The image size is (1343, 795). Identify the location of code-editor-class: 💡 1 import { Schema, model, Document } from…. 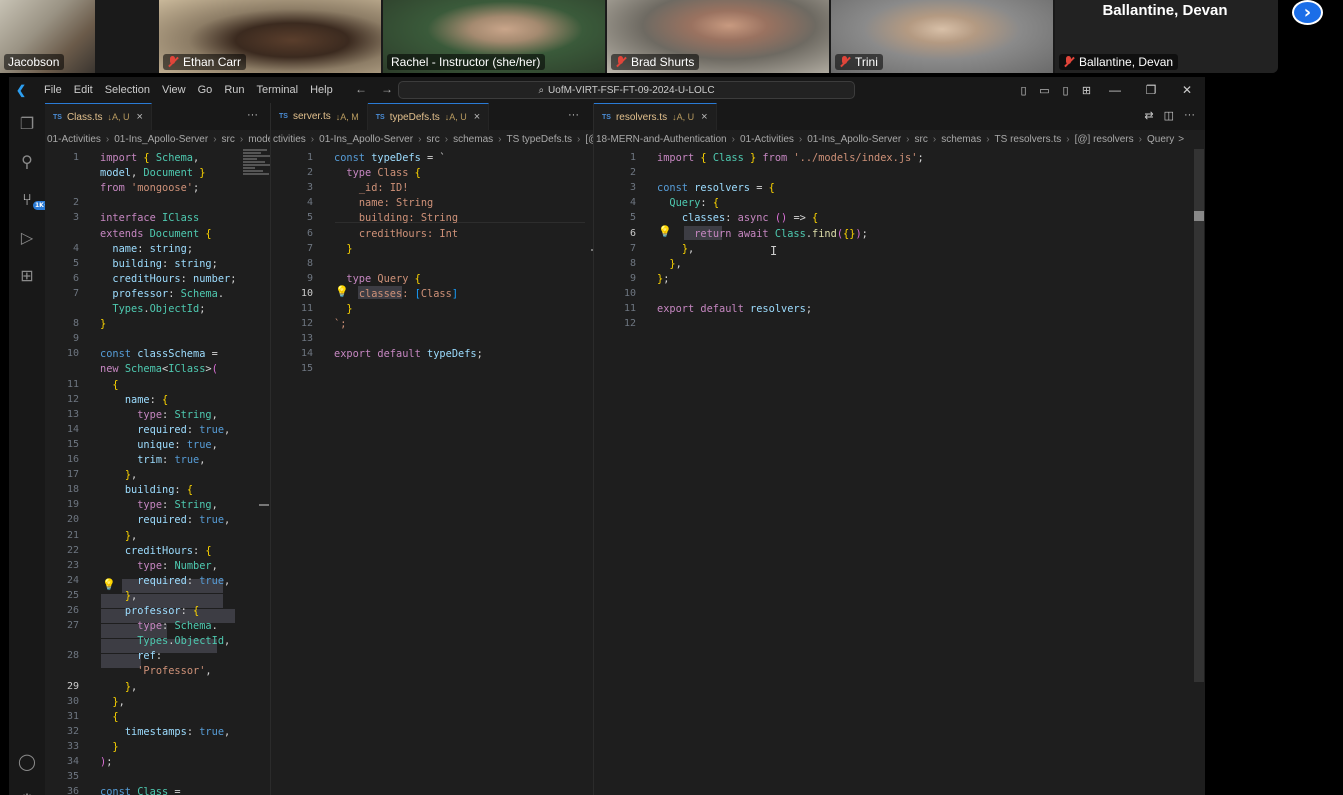
(157, 472).